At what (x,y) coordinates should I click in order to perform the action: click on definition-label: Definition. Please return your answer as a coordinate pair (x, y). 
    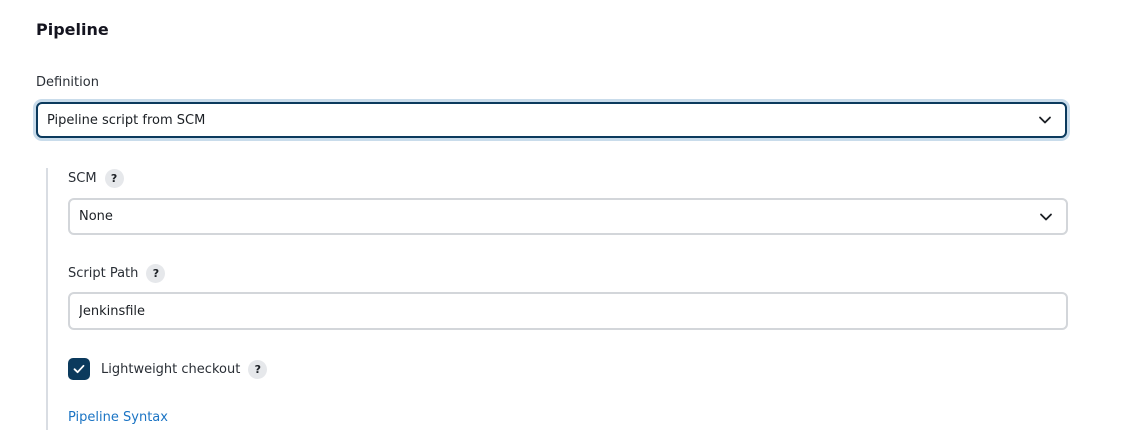
    Looking at the image, I should click on (67, 82).